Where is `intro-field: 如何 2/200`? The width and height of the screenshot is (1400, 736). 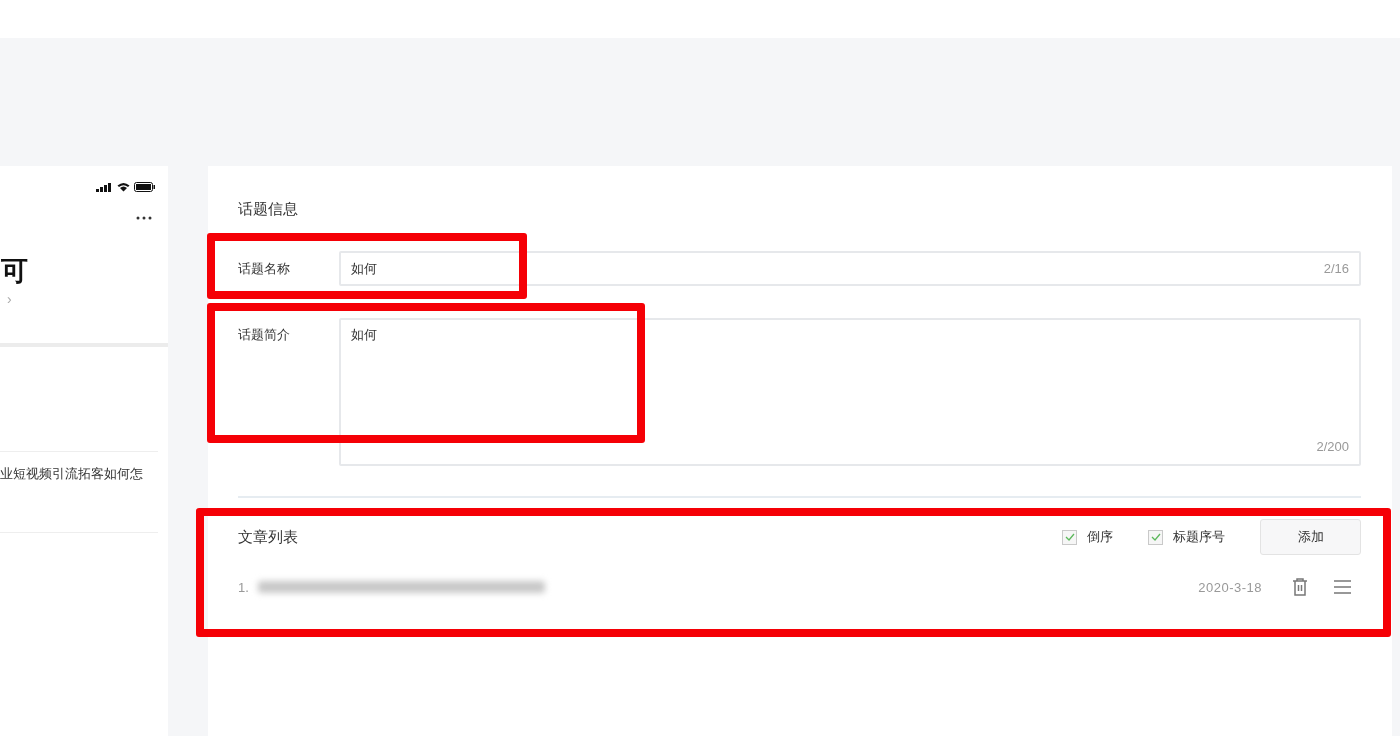 intro-field: 如何 2/200 is located at coordinates (850, 392).